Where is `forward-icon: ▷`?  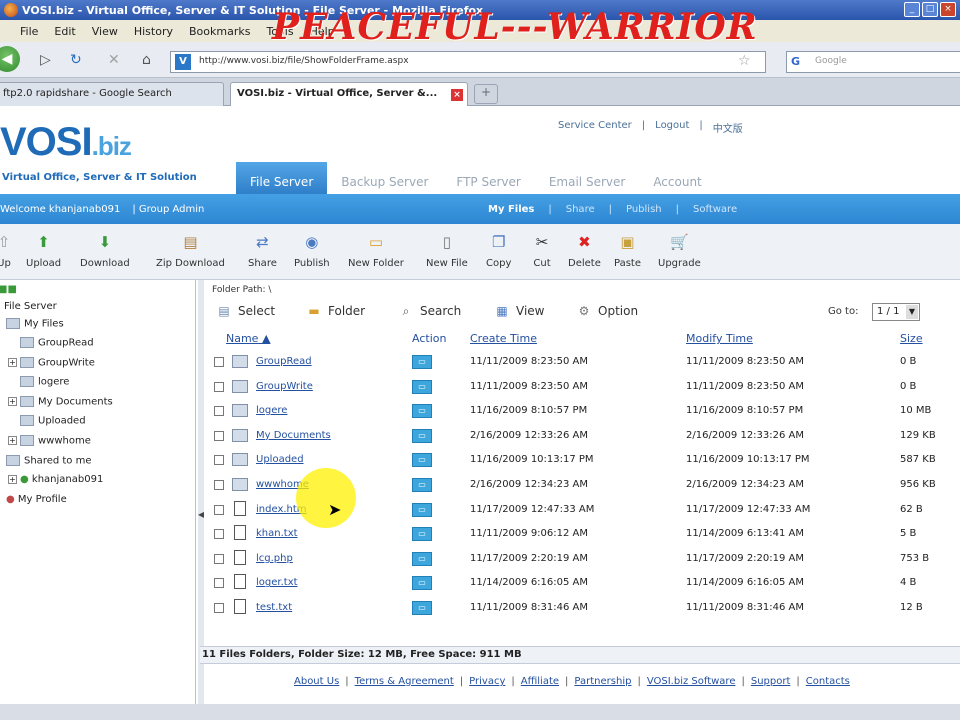 forward-icon: ▷ is located at coordinates (45, 60).